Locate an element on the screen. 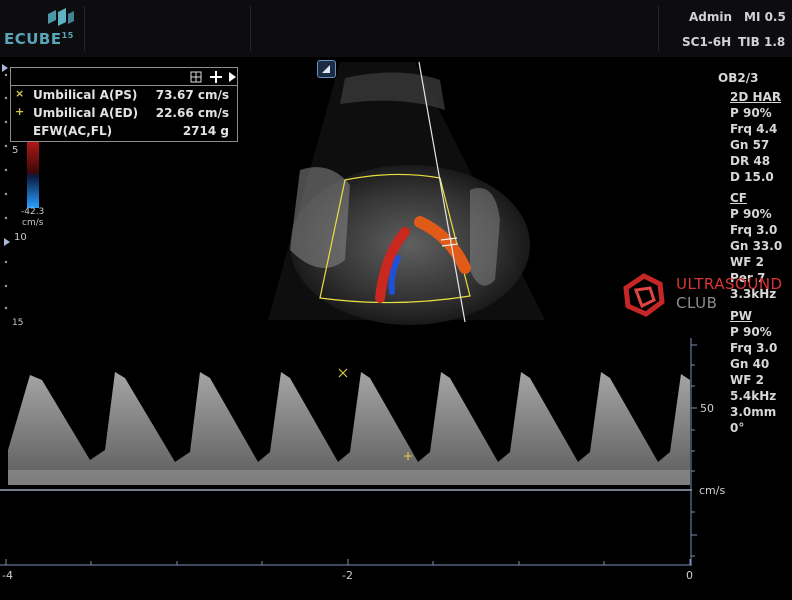  section-title-2d: 2D HAR is located at coordinates (761, 97).